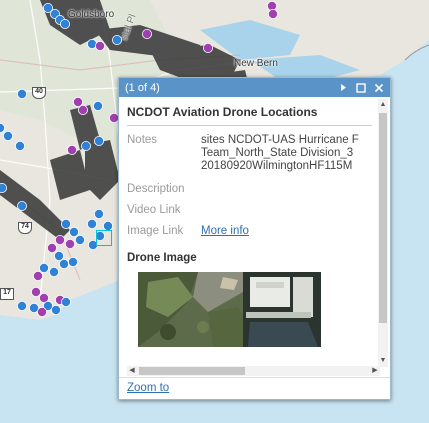 This screenshot has width=429, height=423. What do you see at coordinates (148, 388) in the screenshot?
I see `zoom-to-link: Zoom to` at bounding box center [148, 388].